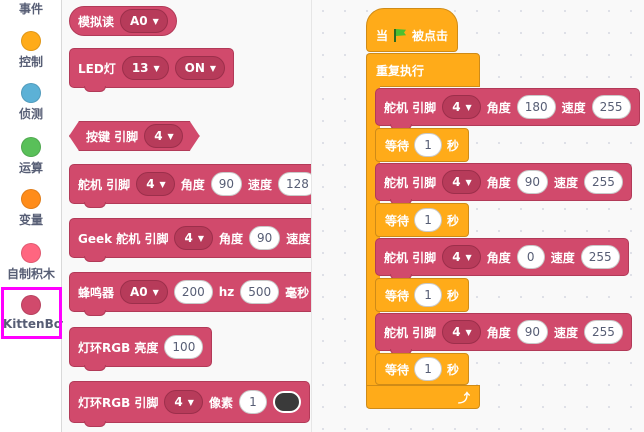 The width and height of the screenshot is (644, 432). What do you see at coordinates (96, 21) in the screenshot?
I see `block-label: 模拟读` at bounding box center [96, 21].